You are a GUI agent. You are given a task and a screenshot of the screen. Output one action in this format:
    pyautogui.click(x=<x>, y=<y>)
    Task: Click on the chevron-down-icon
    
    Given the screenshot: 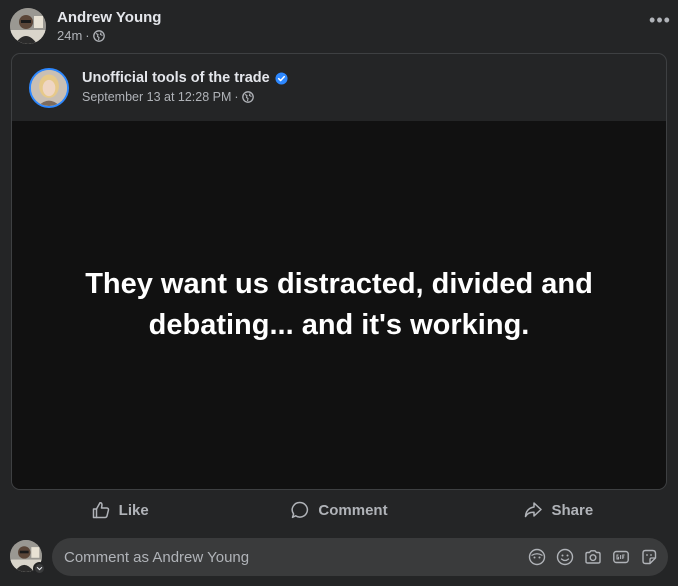 What is the action you would take?
    pyautogui.click(x=39, y=568)
    